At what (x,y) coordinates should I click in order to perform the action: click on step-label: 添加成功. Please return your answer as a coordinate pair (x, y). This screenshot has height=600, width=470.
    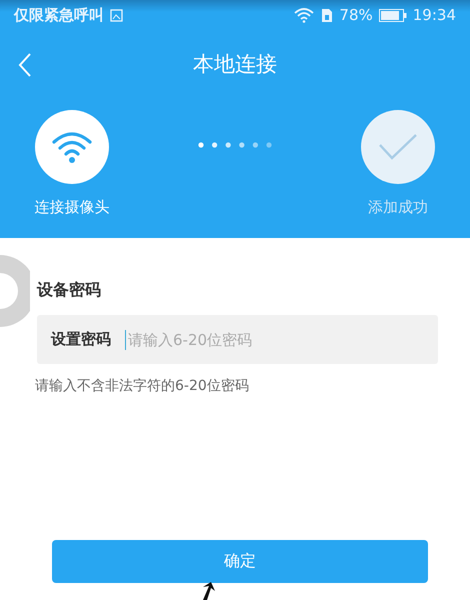
    Looking at the image, I should click on (398, 207).